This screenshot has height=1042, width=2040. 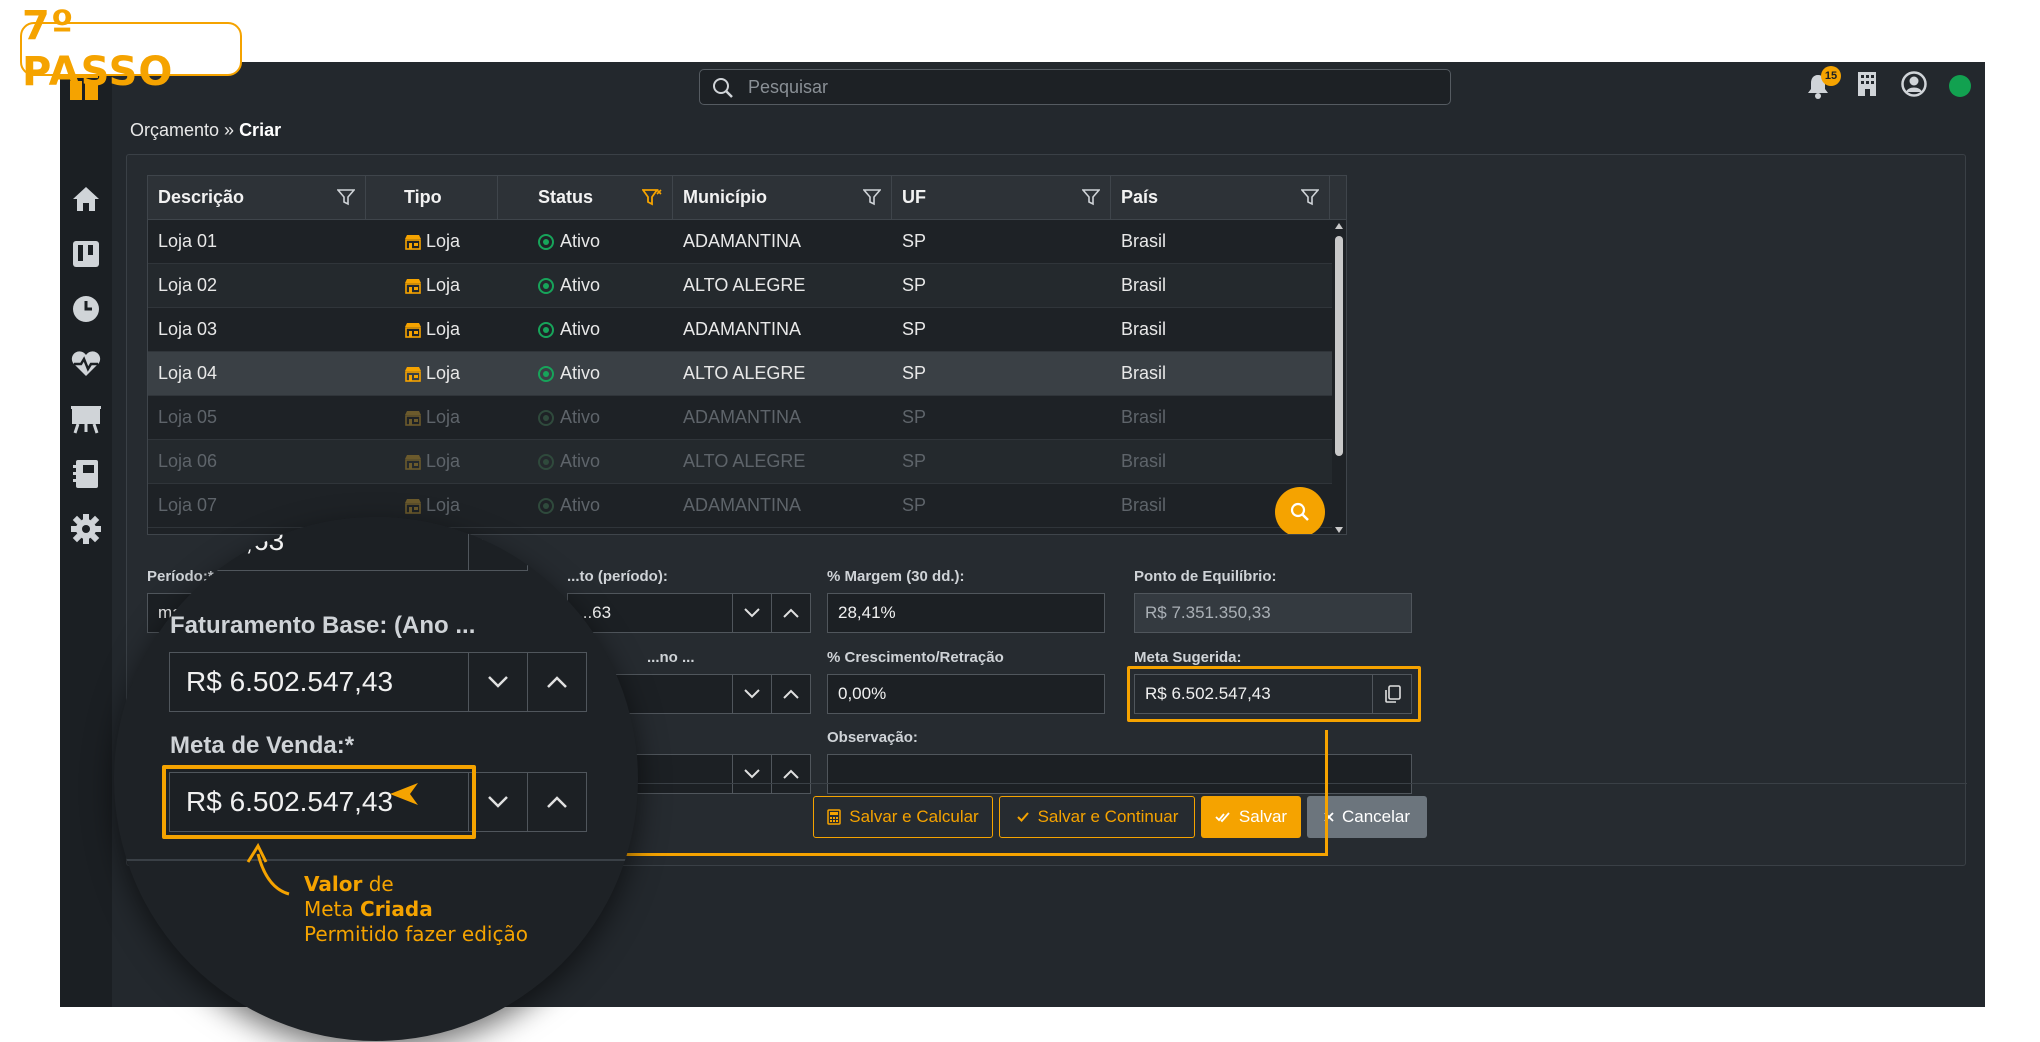 What do you see at coordinates (188, 373) in the screenshot?
I see `cell-text: Loja 04` at bounding box center [188, 373].